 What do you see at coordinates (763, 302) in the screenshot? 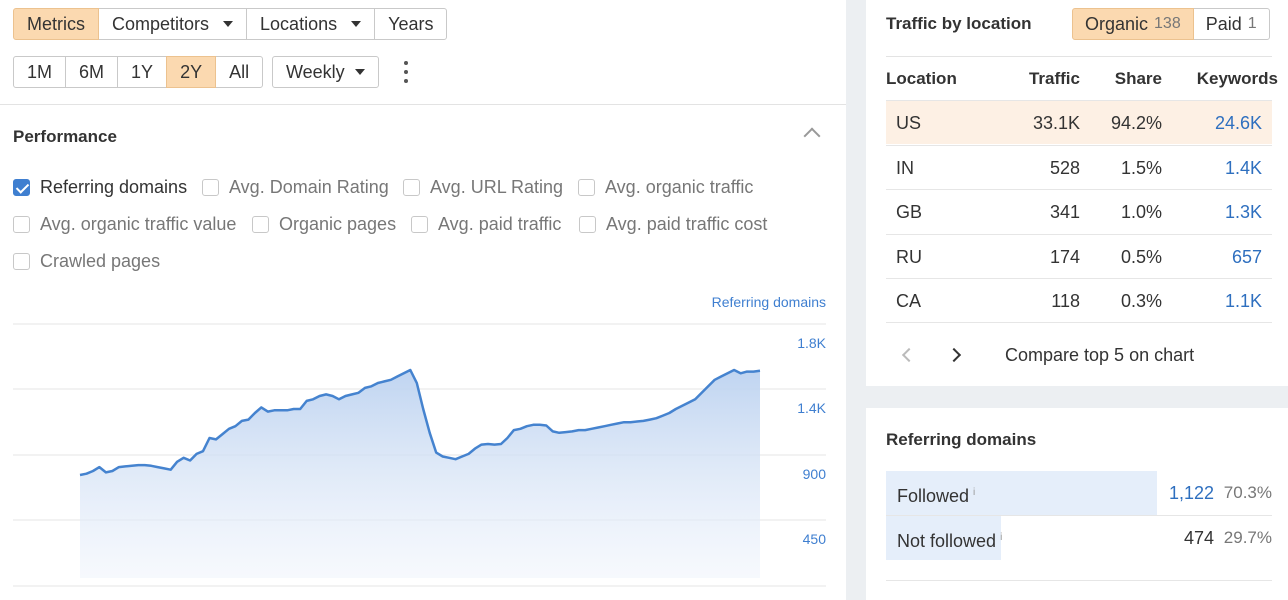
I see `chart-legend: Referring domains` at bounding box center [763, 302].